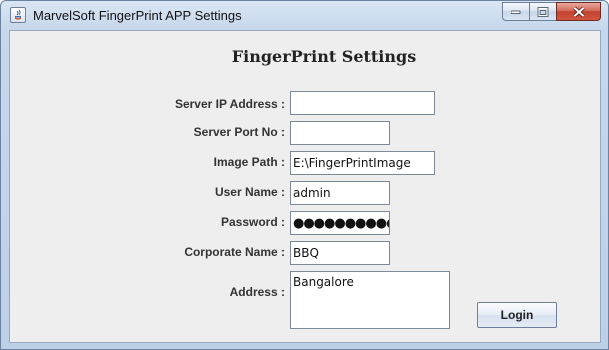  What do you see at coordinates (362, 103) in the screenshot?
I see `server-ip-input` at bounding box center [362, 103].